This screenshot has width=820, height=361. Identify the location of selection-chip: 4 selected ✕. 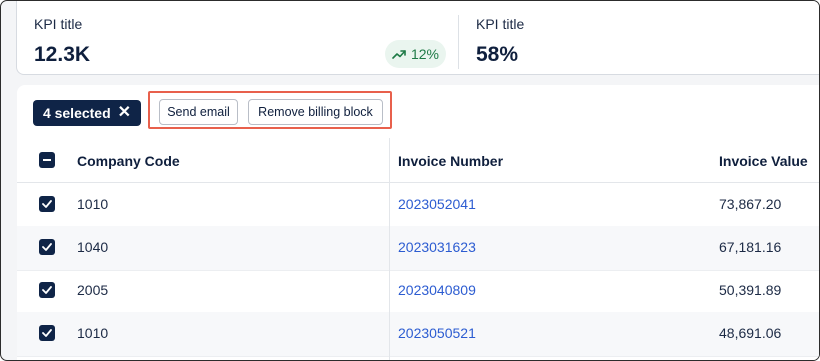
(87, 113).